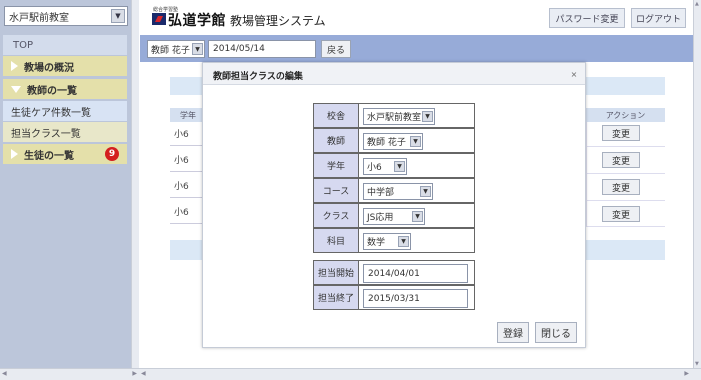  Describe the element at coordinates (697, 184) in the screenshot. I see `main-vertical-scrollbar: ▲ ▼` at that location.